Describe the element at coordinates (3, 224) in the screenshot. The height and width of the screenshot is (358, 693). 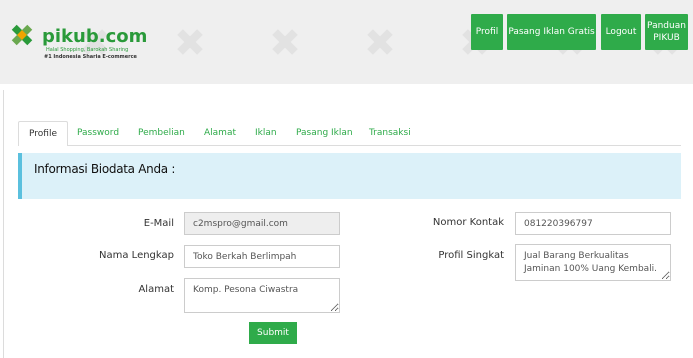
I see `content-border` at that location.